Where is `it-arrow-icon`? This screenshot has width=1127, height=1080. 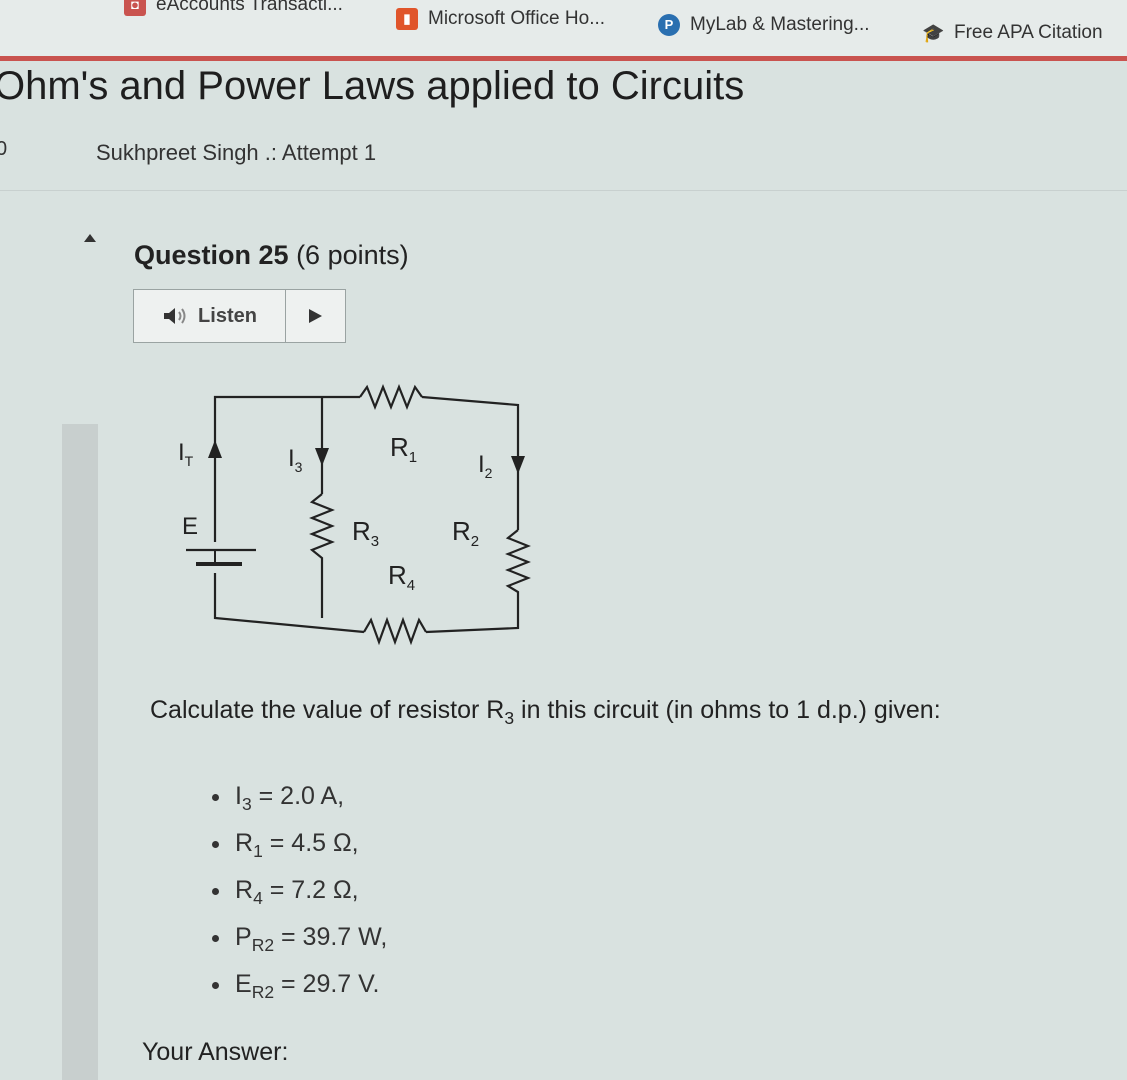 it-arrow-icon is located at coordinates (215, 449).